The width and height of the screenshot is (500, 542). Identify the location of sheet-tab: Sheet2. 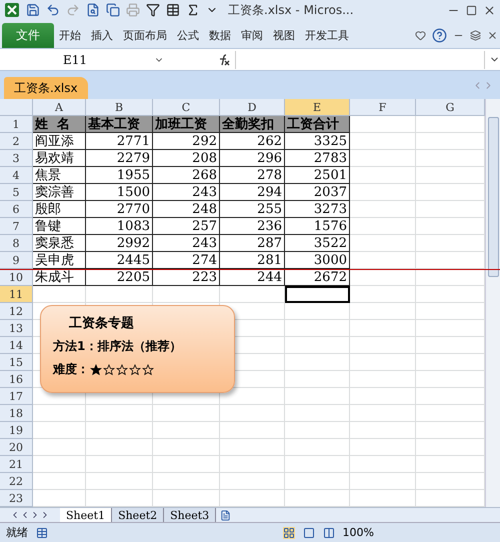
(138, 515).